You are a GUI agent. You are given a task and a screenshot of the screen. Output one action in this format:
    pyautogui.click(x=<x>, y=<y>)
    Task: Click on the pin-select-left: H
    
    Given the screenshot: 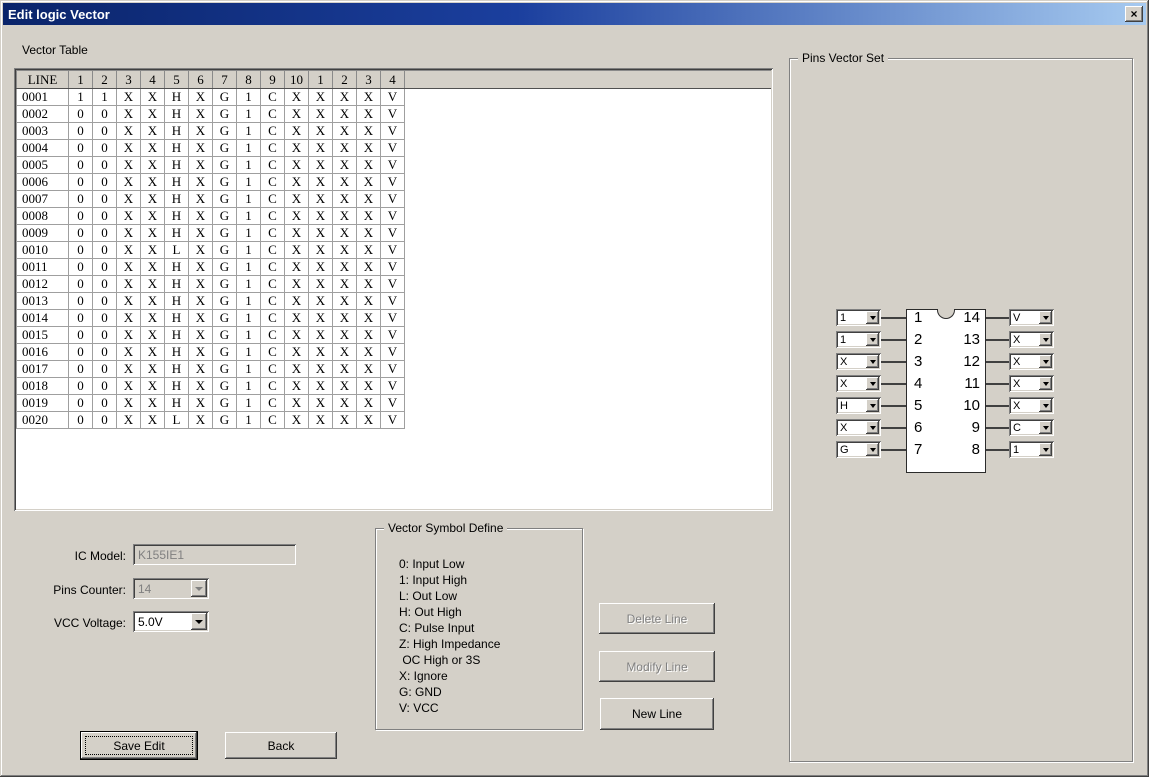 What is the action you would take?
    pyautogui.click(x=858, y=405)
    